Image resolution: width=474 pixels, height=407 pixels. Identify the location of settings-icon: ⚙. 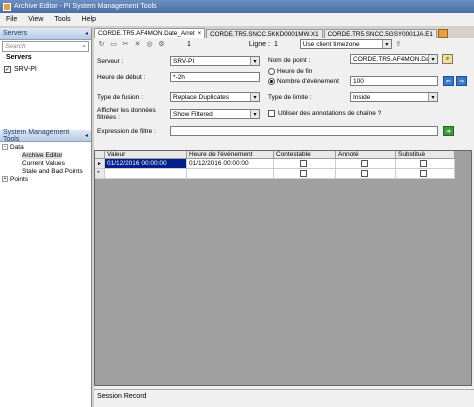
(161, 44).